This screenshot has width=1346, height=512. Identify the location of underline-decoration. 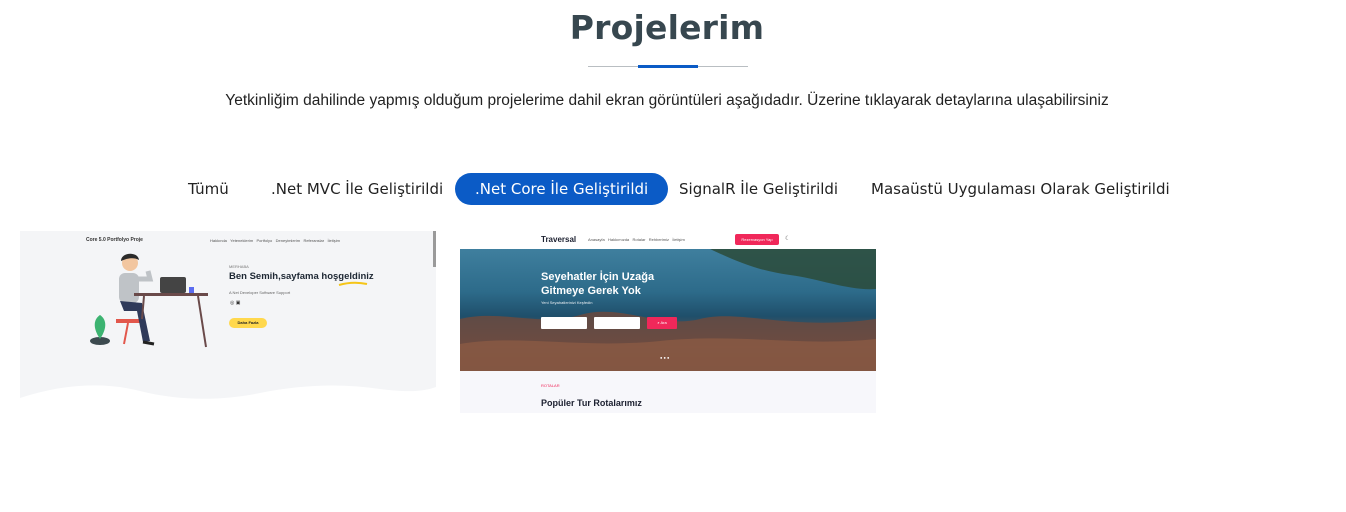
(353, 283).